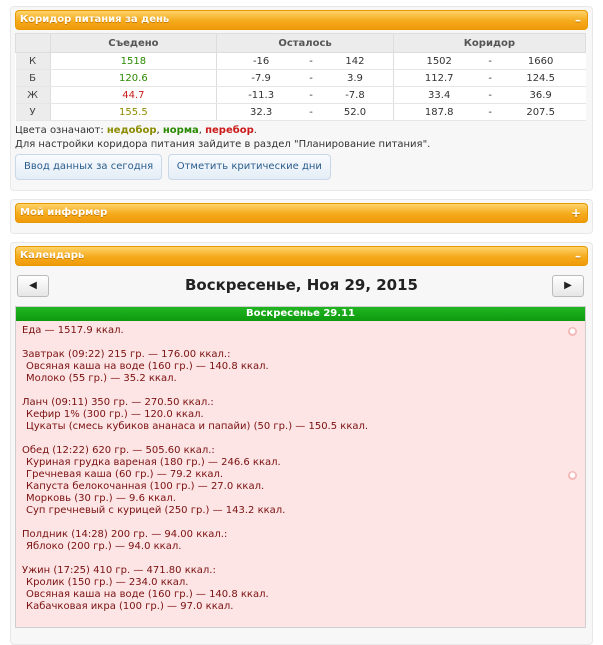 The height and width of the screenshot is (645, 603). What do you see at coordinates (300, 314) in the screenshot?
I see `day-header: Воскресенье 29.11` at bounding box center [300, 314].